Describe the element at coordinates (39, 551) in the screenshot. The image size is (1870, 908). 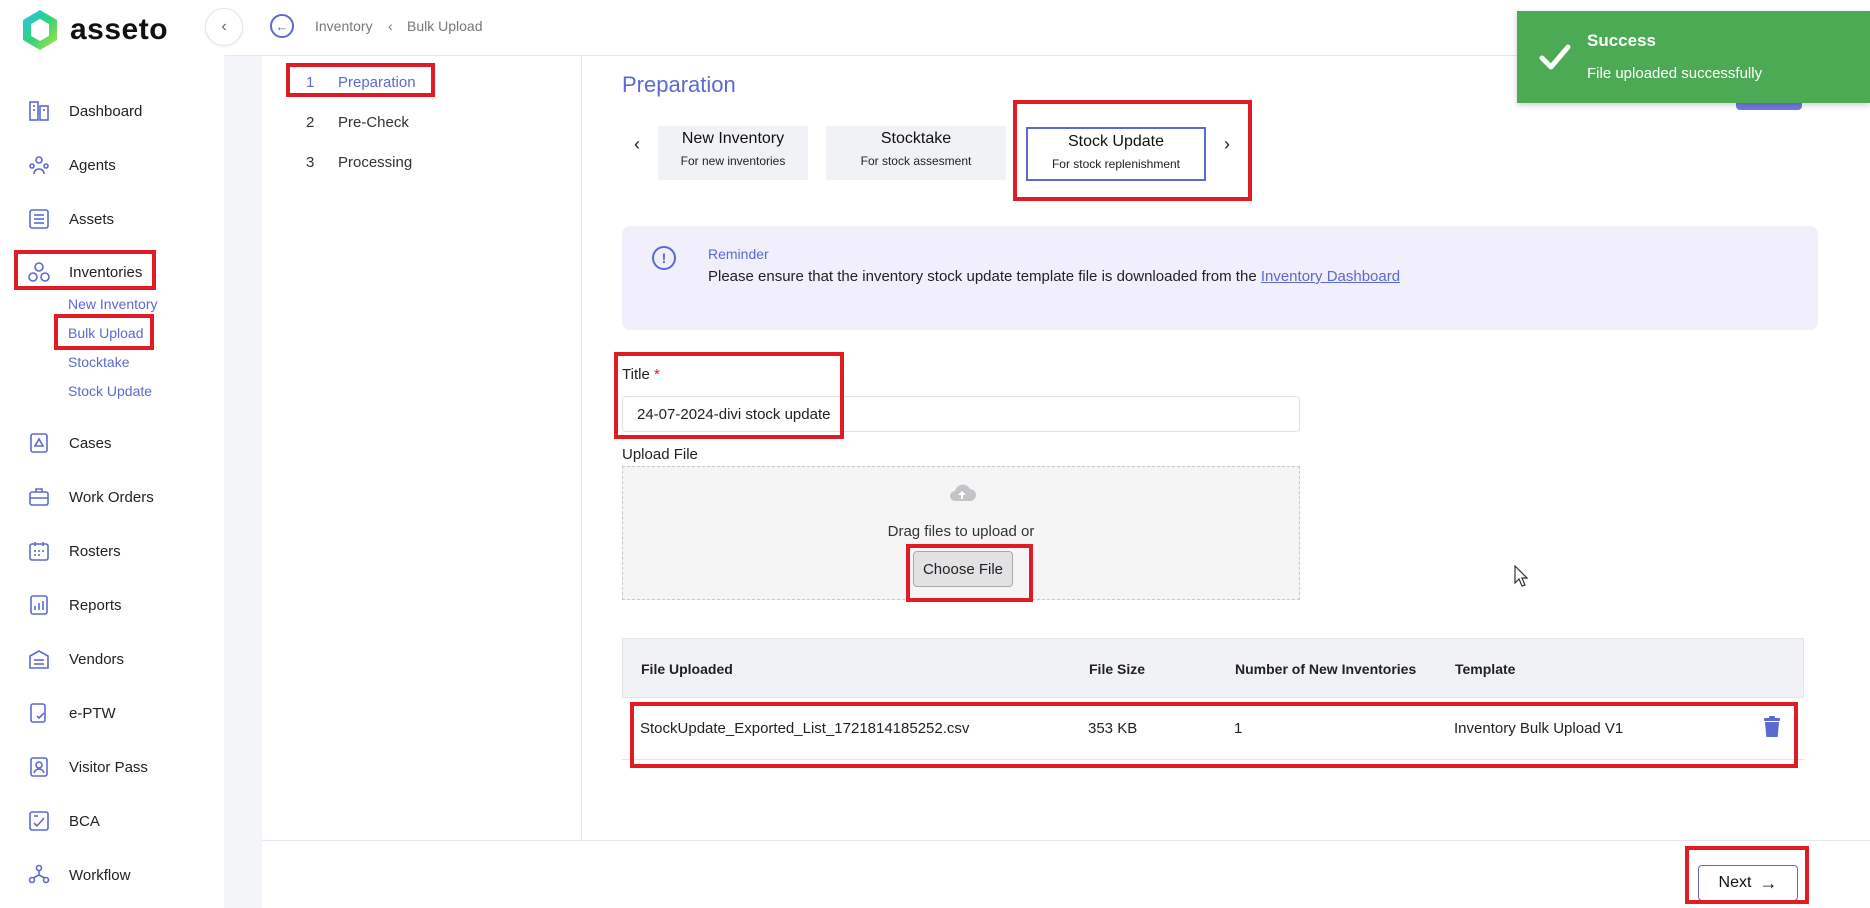
I see `rosters-icon` at that location.